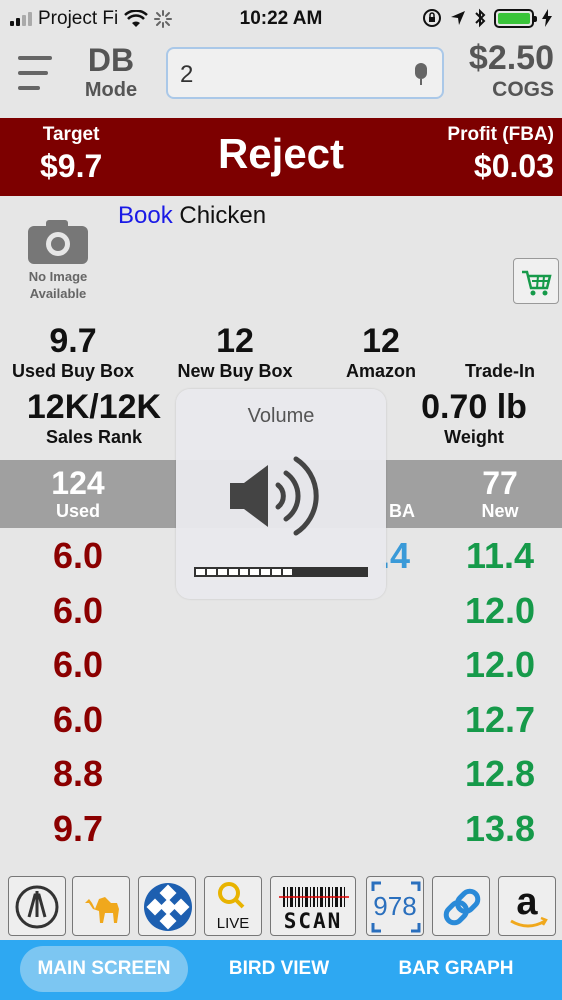 Image resolution: width=562 pixels, height=1000 pixels. Describe the element at coordinates (313, 921) in the screenshot. I see `scan-label: SCAN` at that location.